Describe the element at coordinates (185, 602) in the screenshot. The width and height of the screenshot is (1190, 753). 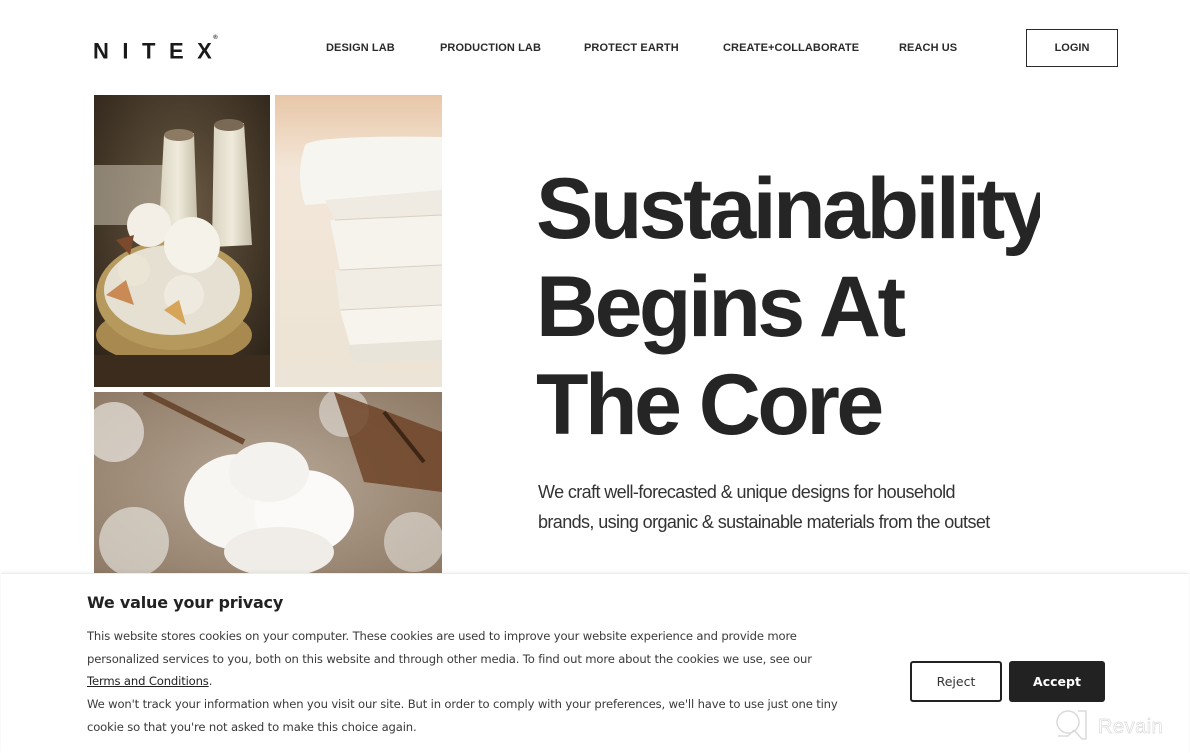
I see `cookie-title: We value your privacy` at that location.